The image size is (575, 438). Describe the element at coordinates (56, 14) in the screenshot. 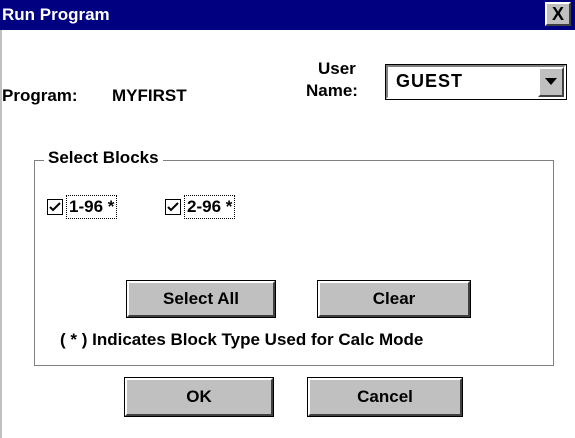

I see `window-title: Run Program` at that location.